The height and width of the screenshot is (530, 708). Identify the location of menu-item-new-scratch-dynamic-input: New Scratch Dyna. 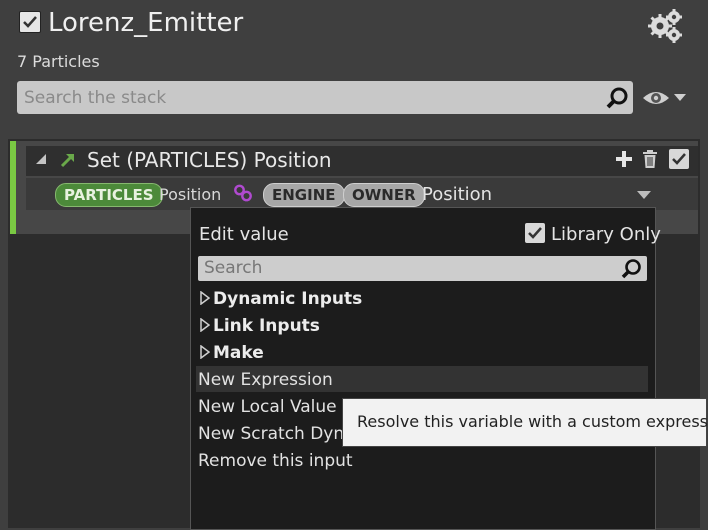
(276, 434).